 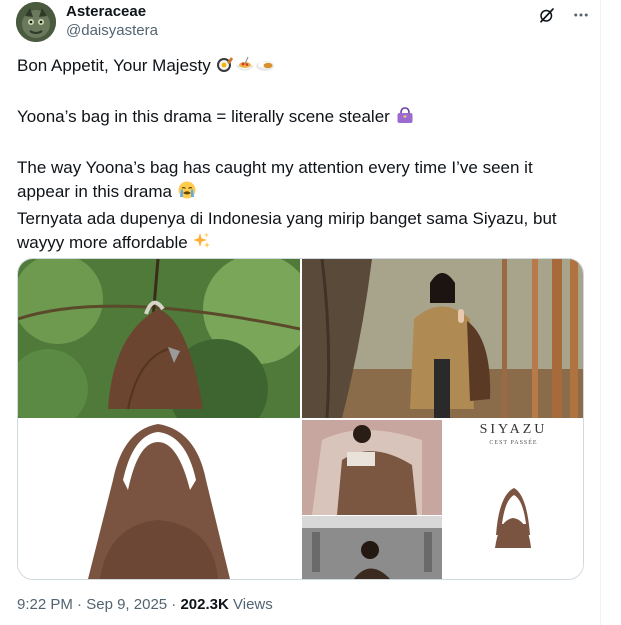 I want to click on more-options-icon, so click(x=581, y=15).